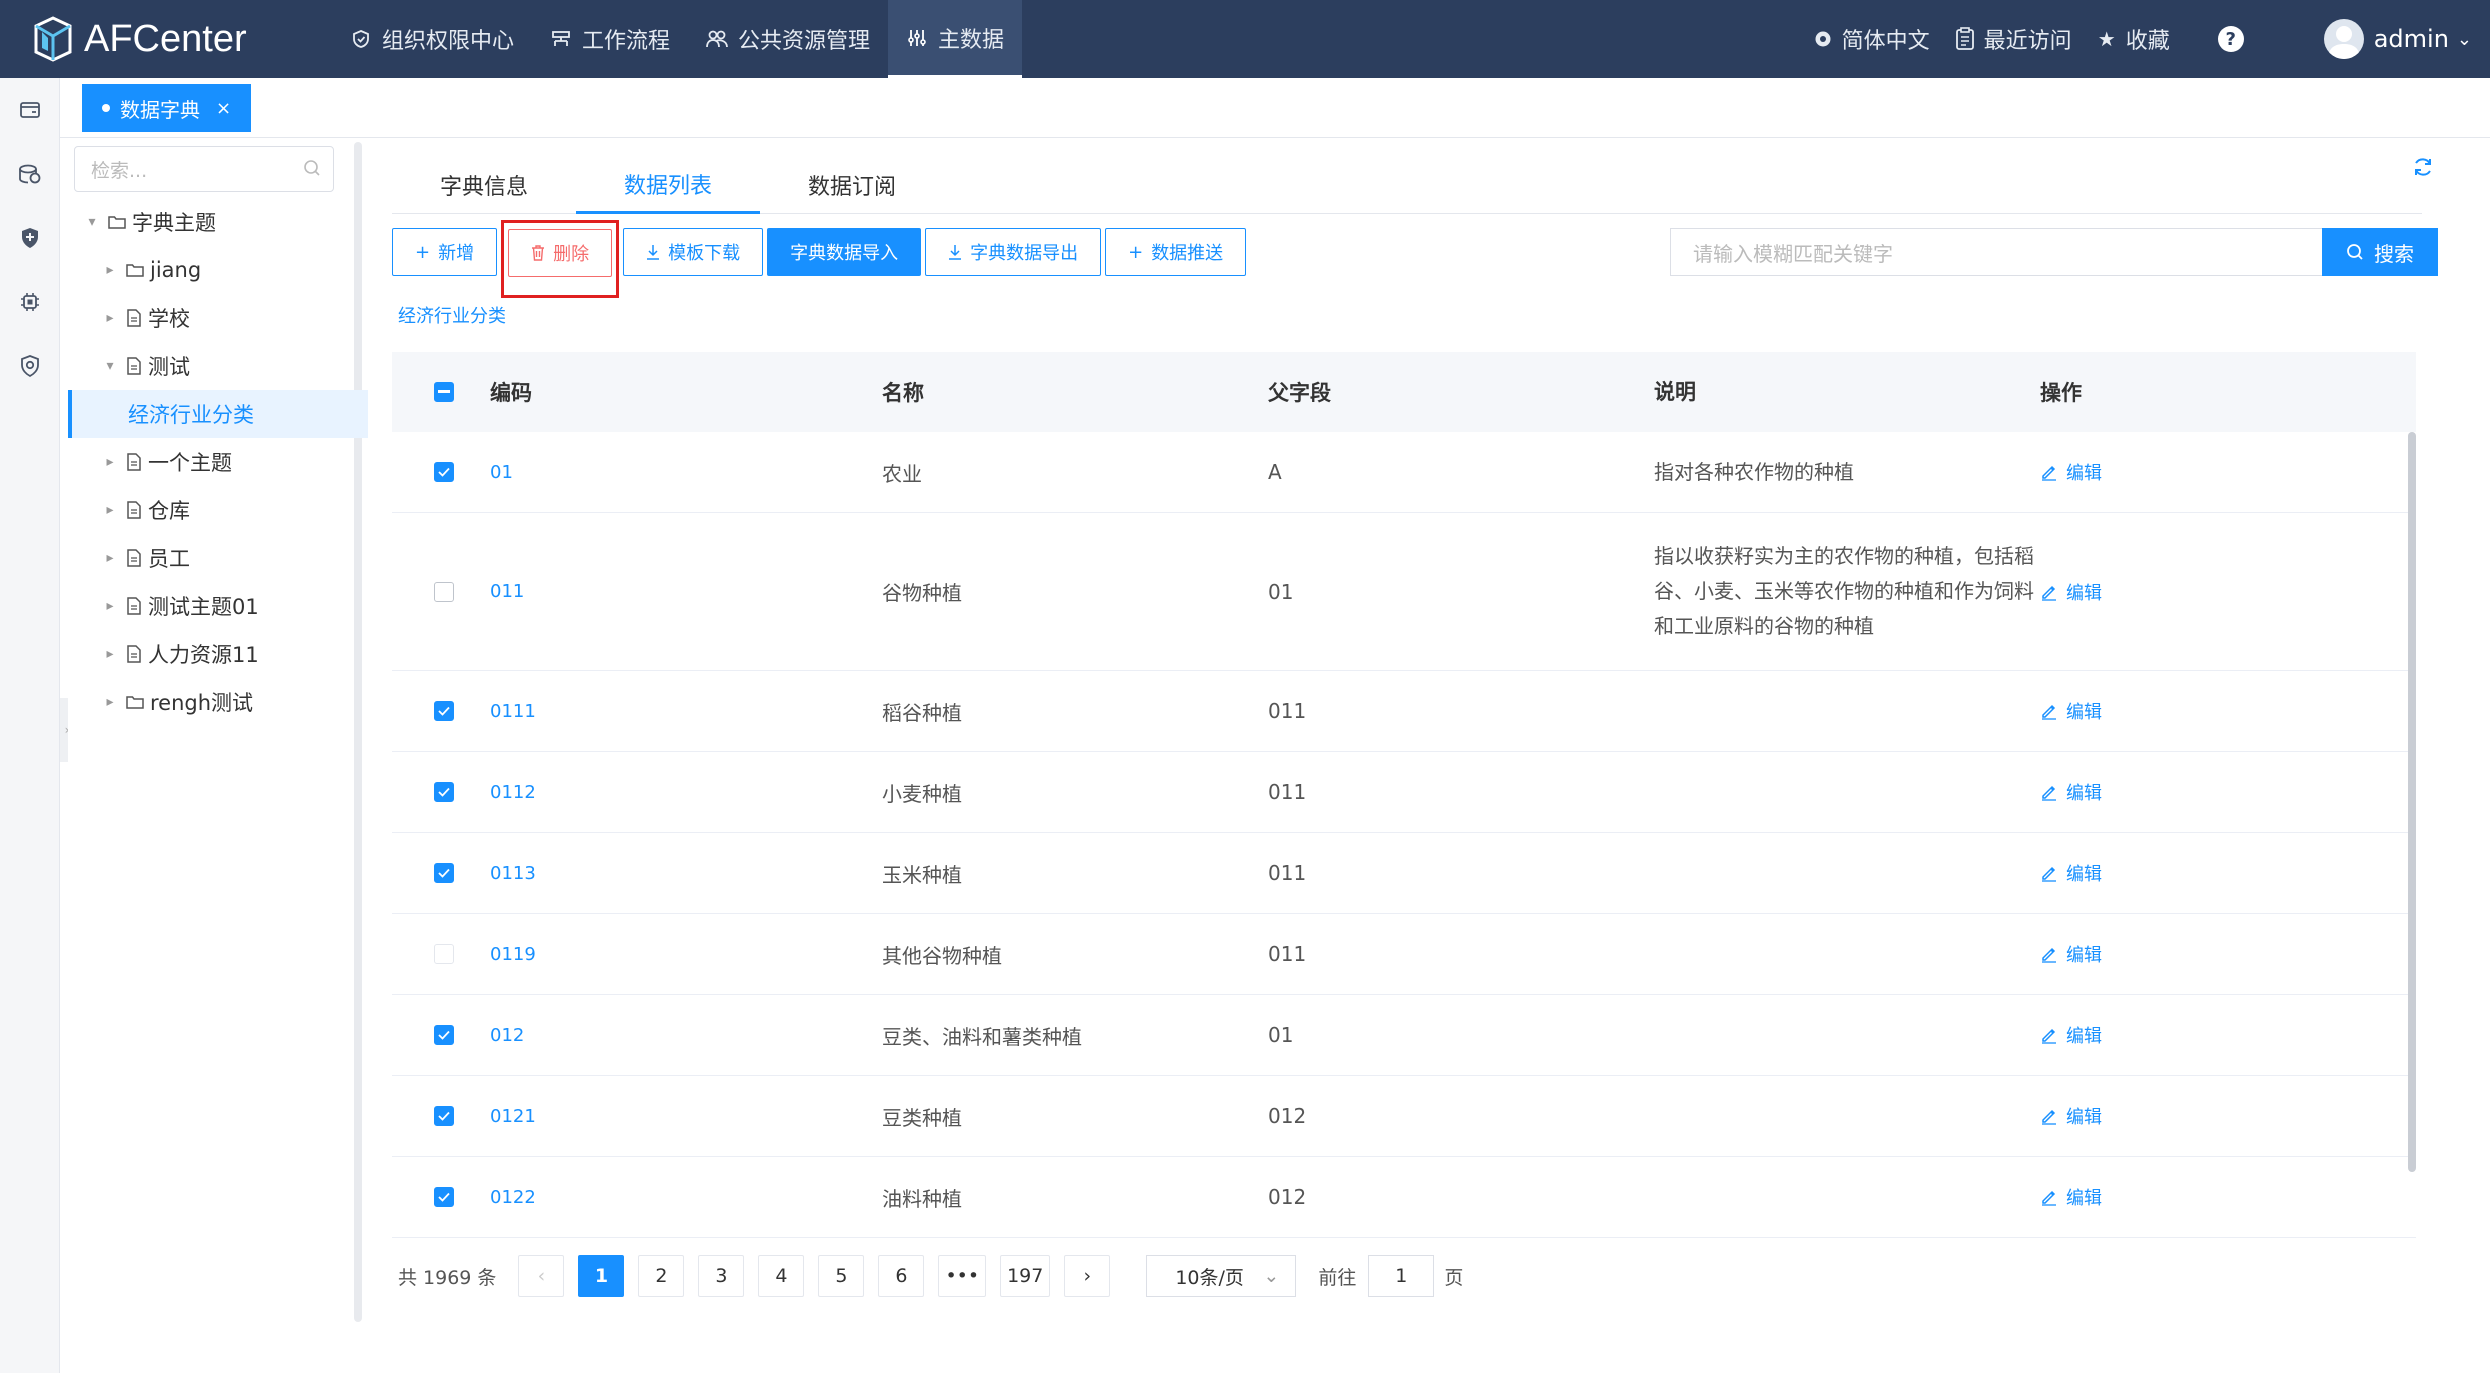  Describe the element at coordinates (1997, 252) in the screenshot. I see `keyword-search-input: 请输入模糊匹配关键字` at that location.